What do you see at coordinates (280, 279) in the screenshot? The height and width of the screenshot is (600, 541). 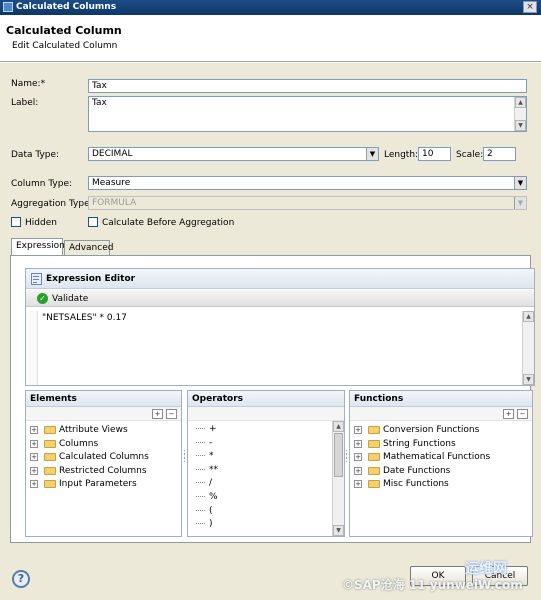 I see `expression-editor-header: Expression Editor` at bounding box center [280, 279].